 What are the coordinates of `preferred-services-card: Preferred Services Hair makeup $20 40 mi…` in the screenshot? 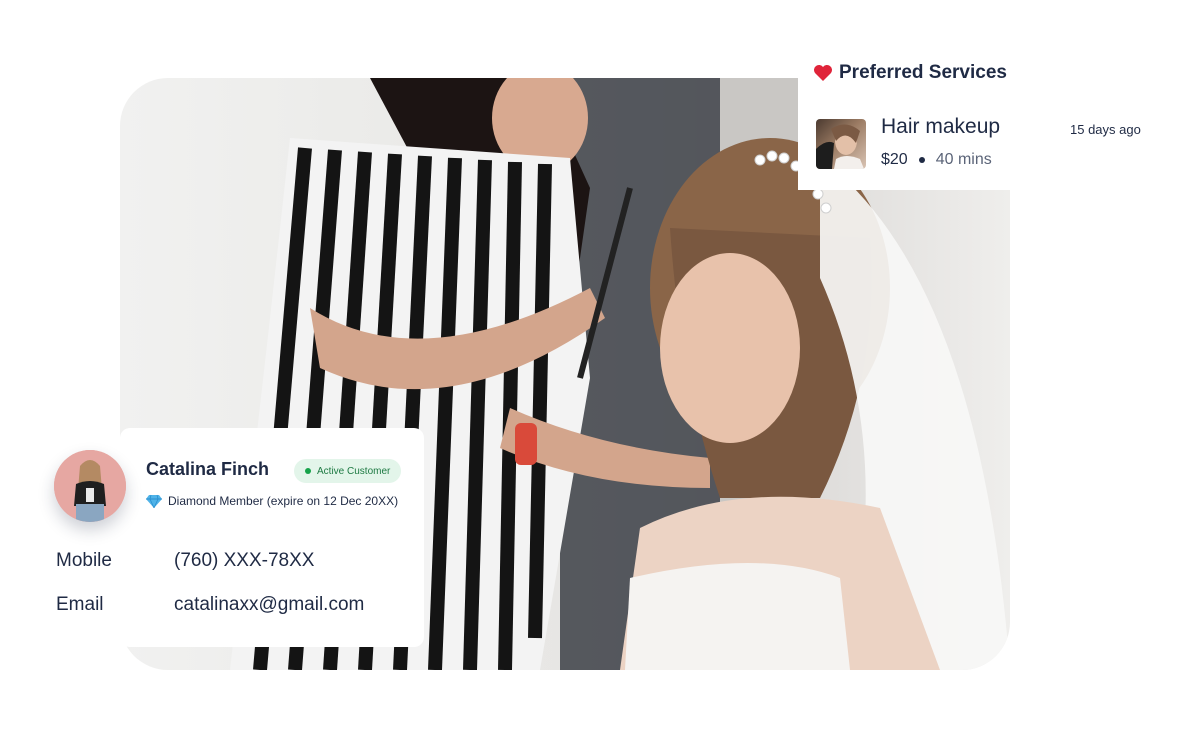 It's located at (904, 121).